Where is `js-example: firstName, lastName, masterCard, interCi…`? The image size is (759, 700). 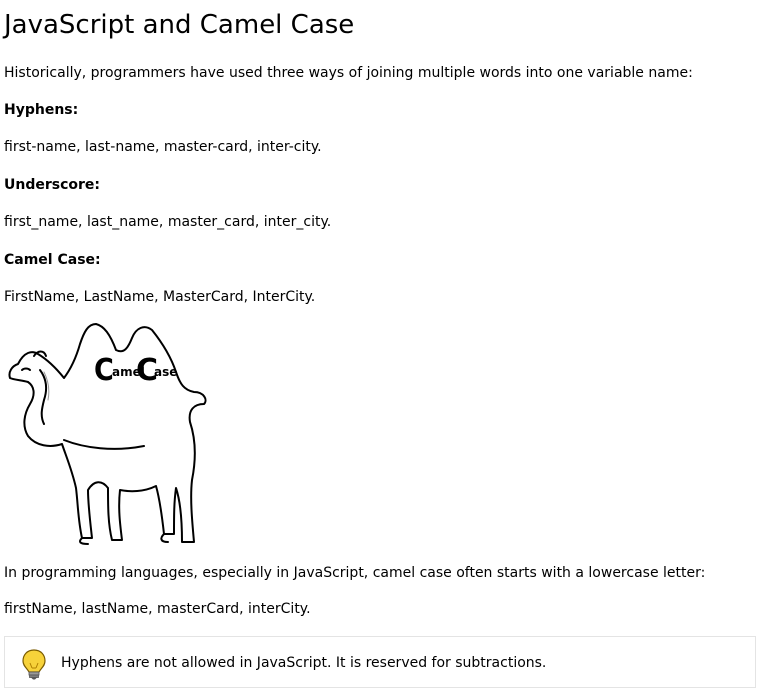
js-example: firstName, lastName, masterCard, interCi… is located at coordinates (157, 609).